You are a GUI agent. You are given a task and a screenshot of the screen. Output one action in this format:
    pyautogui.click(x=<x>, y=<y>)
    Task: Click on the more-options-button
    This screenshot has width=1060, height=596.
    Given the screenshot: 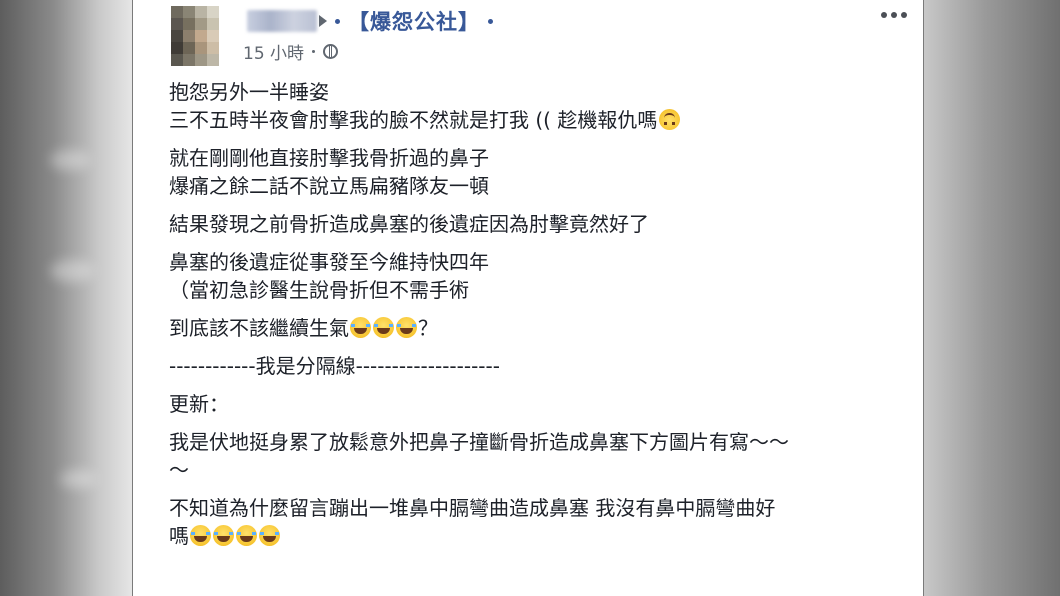 What is the action you would take?
    pyautogui.click(x=894, y=15)
    